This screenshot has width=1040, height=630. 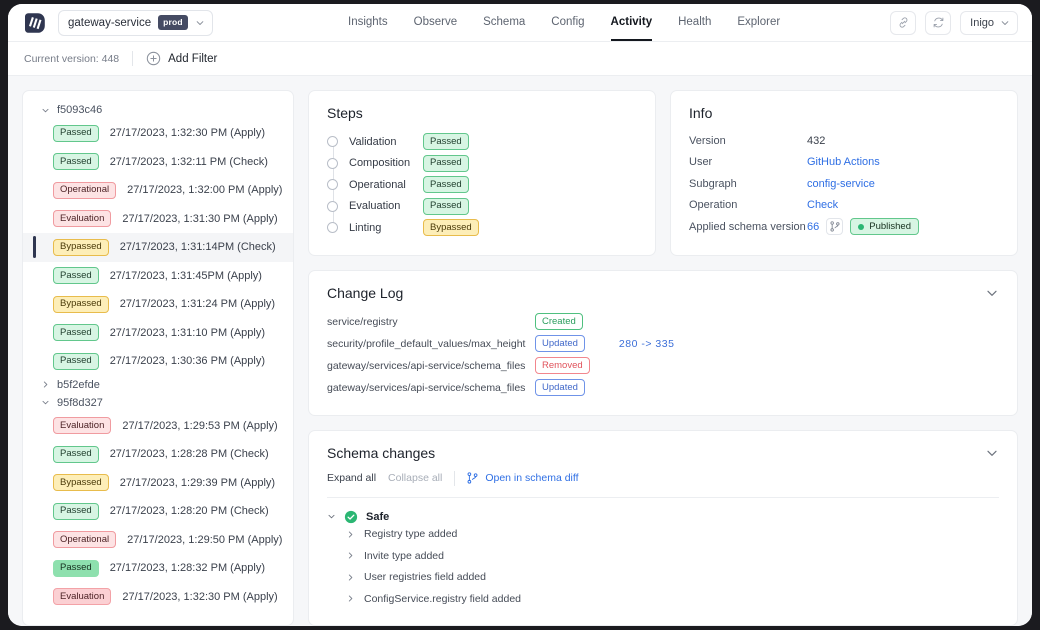 I want to click on activity-row: Passed 27/17/2023, 1:30:36 PM (Apply), so click(x=158, y=361).